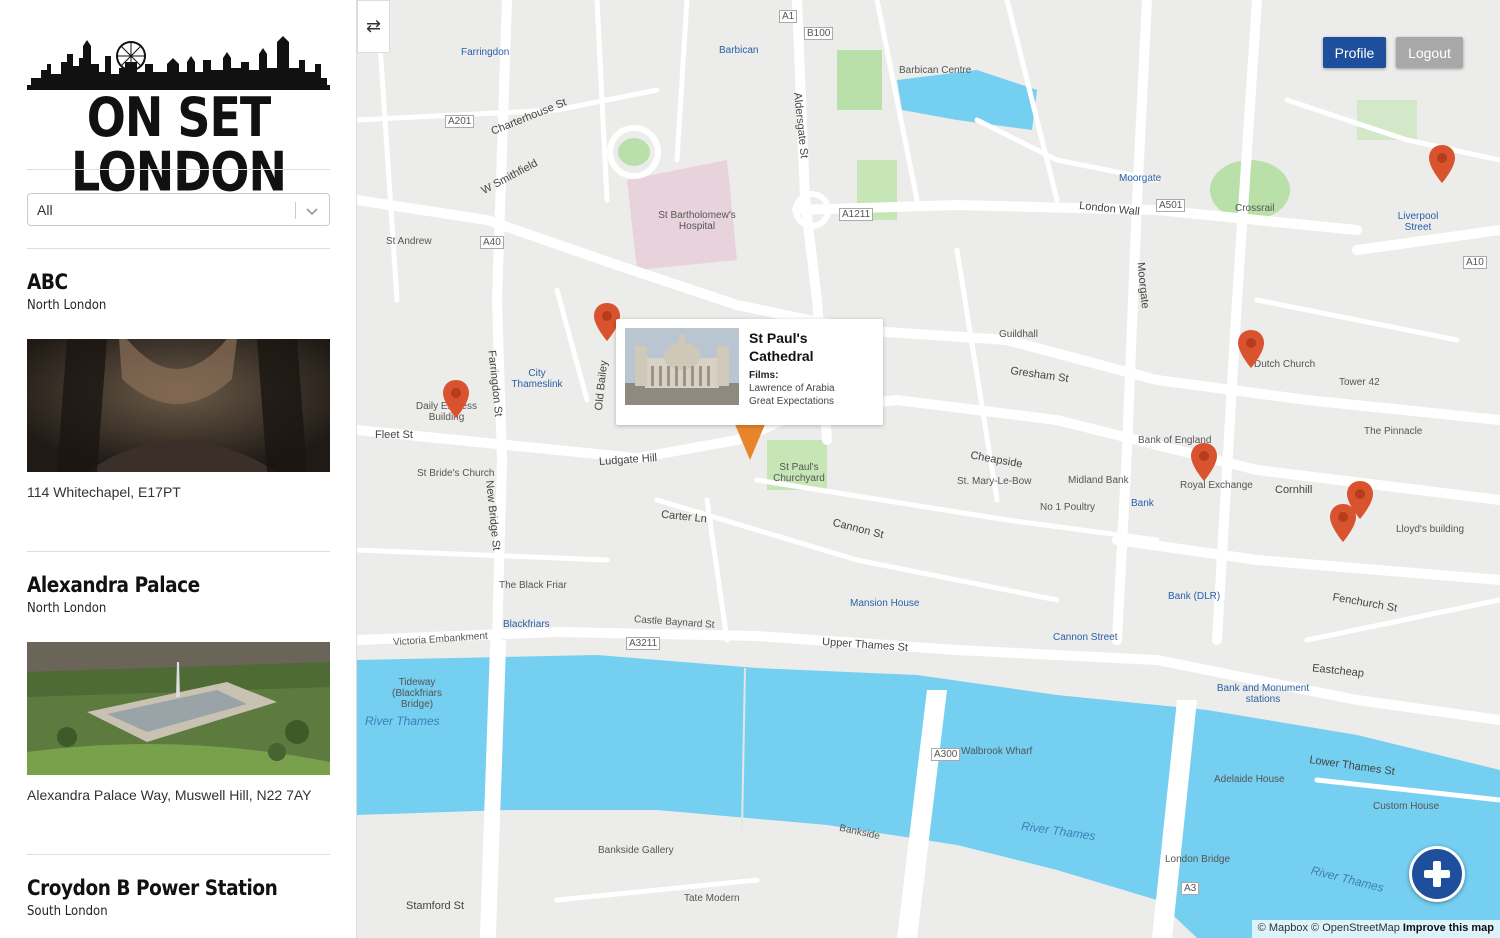  Describe the element at coordinates (819, 33) in the screenshot. I see `road-shield: B100` at that location.